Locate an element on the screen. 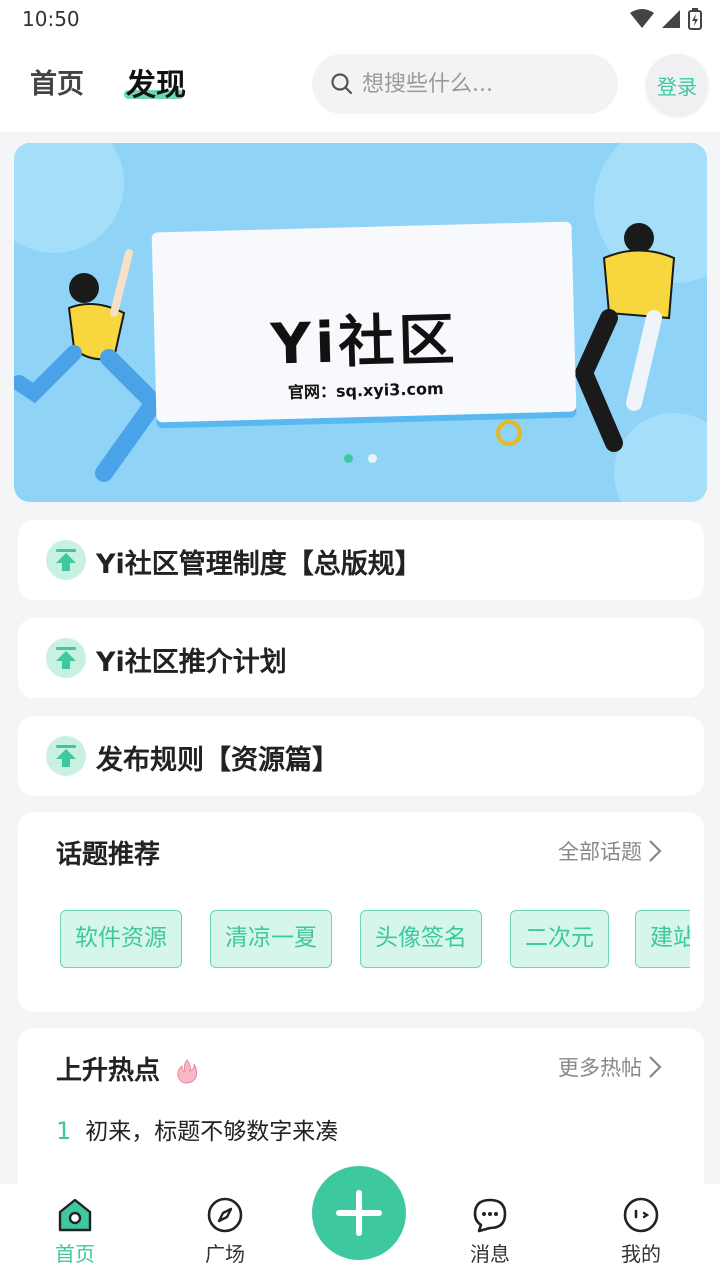 The width and height of the screenshot is (720, 1280). nav-square: 广场 is located at coordinates (225, 1231).